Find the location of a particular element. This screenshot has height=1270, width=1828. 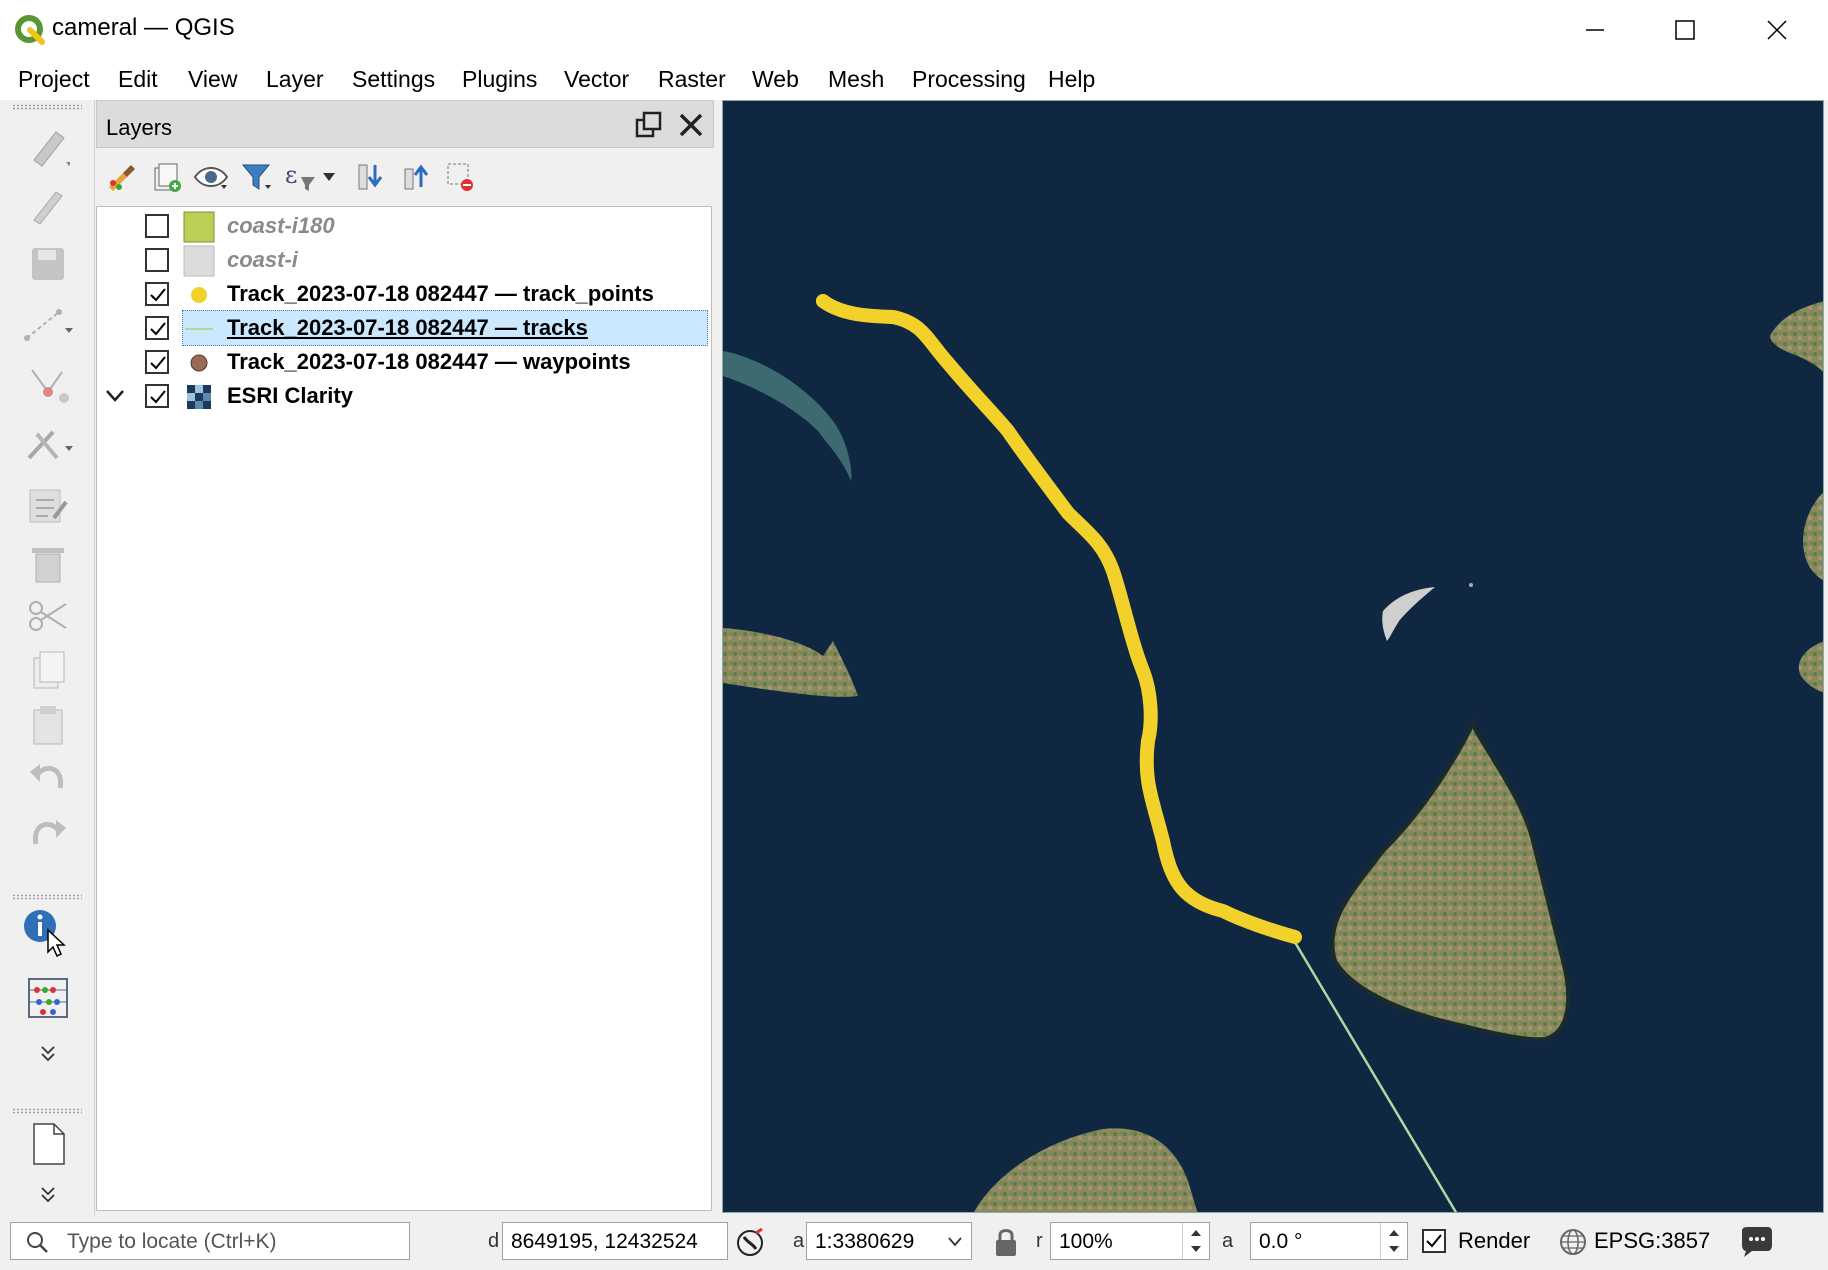

menu-mesh: Mesh is located at coordinates (856, 79).